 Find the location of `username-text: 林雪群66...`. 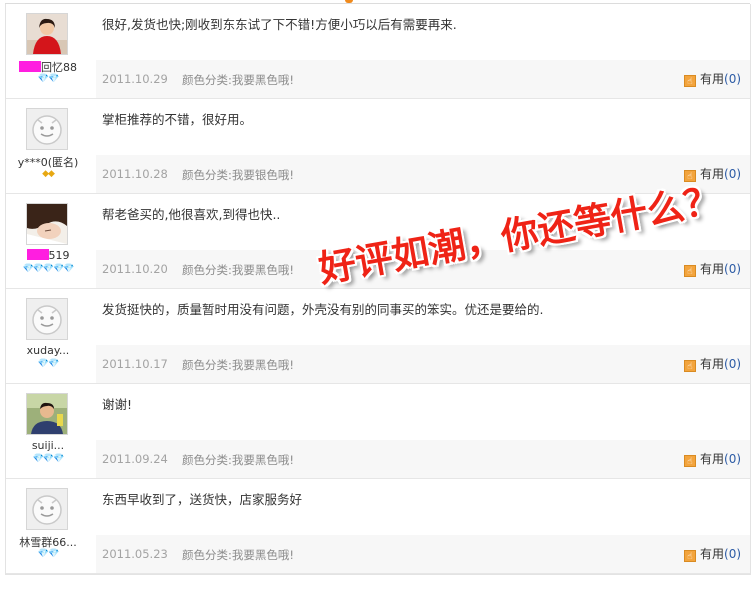

username-text: 林雪群66... is located at coordinates (48, 542).